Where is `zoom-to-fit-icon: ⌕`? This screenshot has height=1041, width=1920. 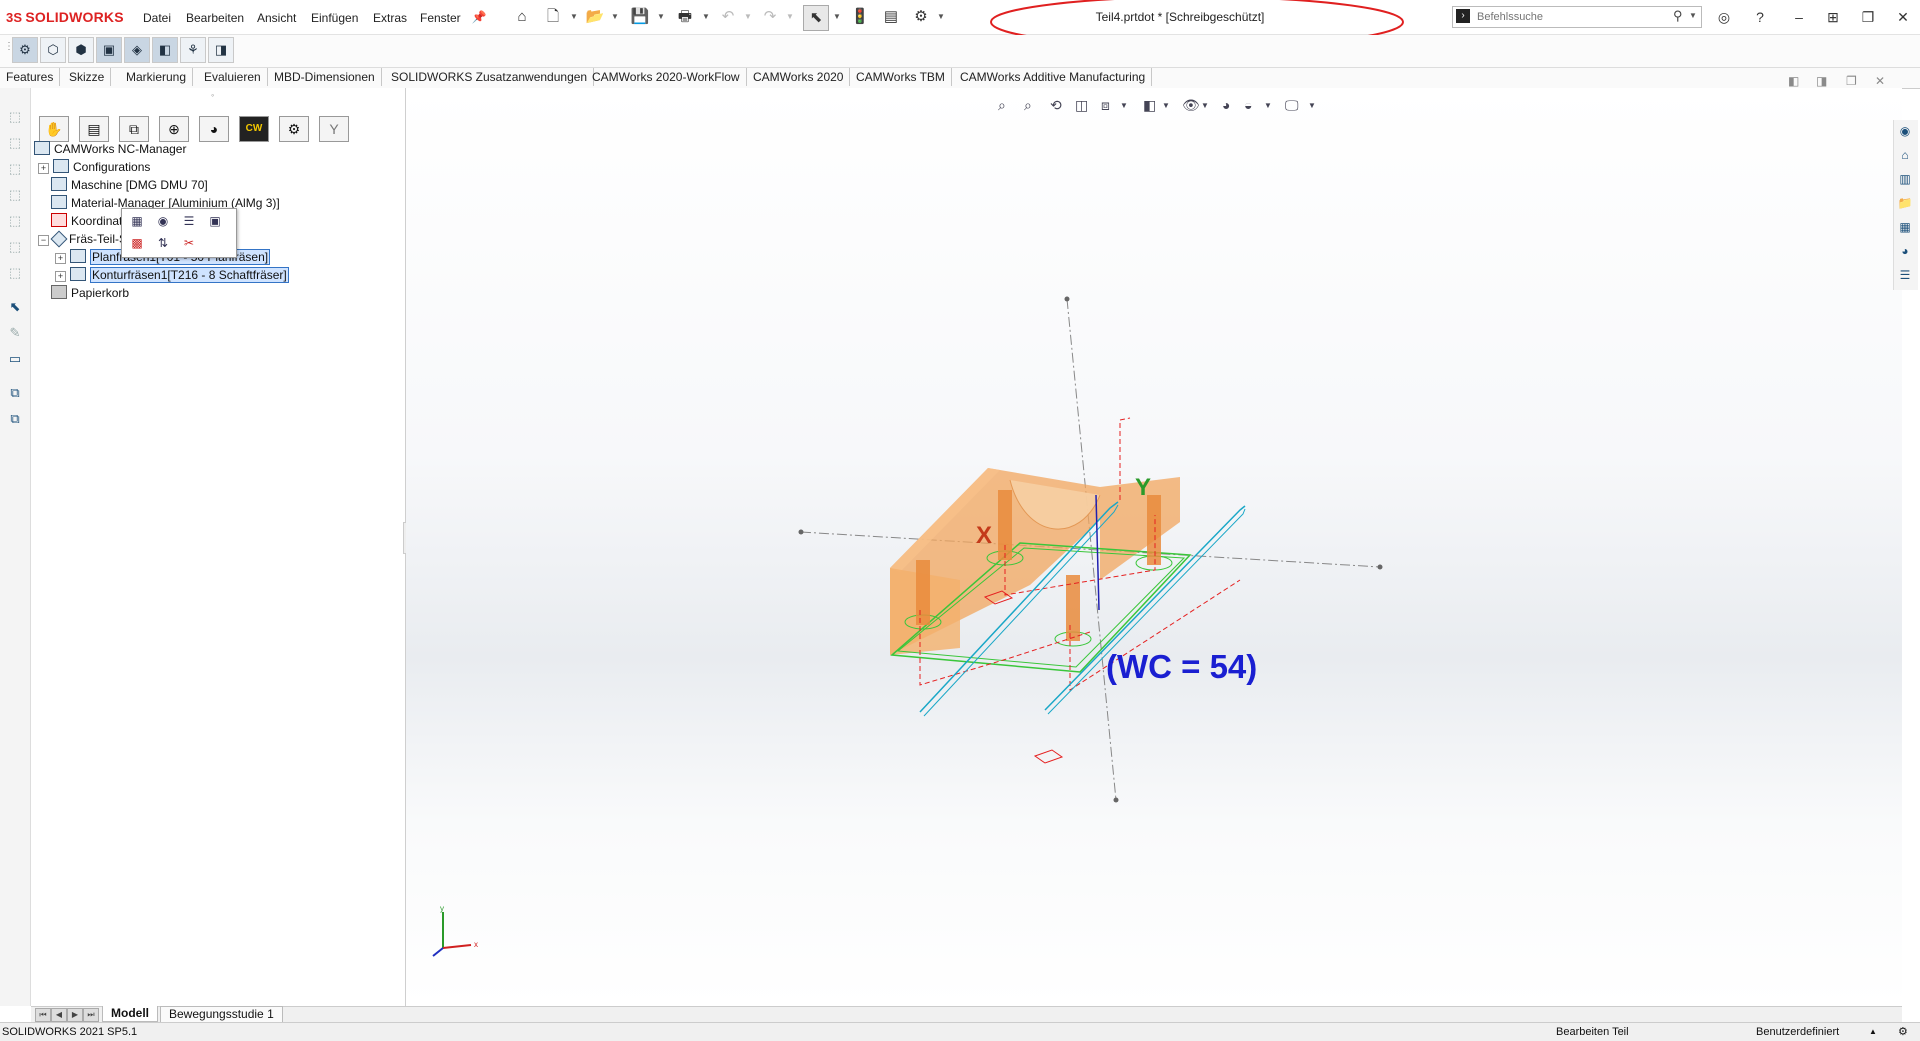 zoom-to-fit-icon: ⌕ is located at coordinates (1002, 105).